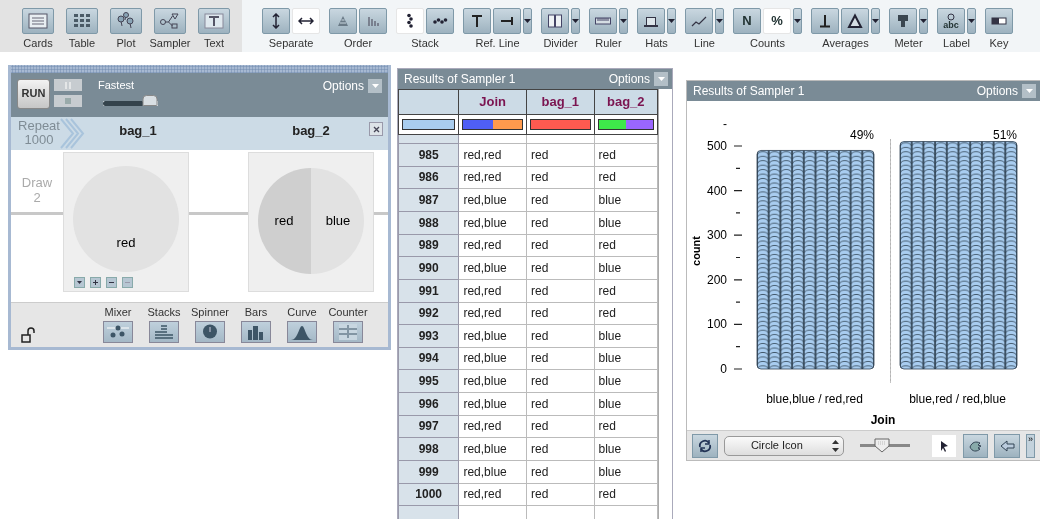  I want to click on more-button: », so click(1030, 445).